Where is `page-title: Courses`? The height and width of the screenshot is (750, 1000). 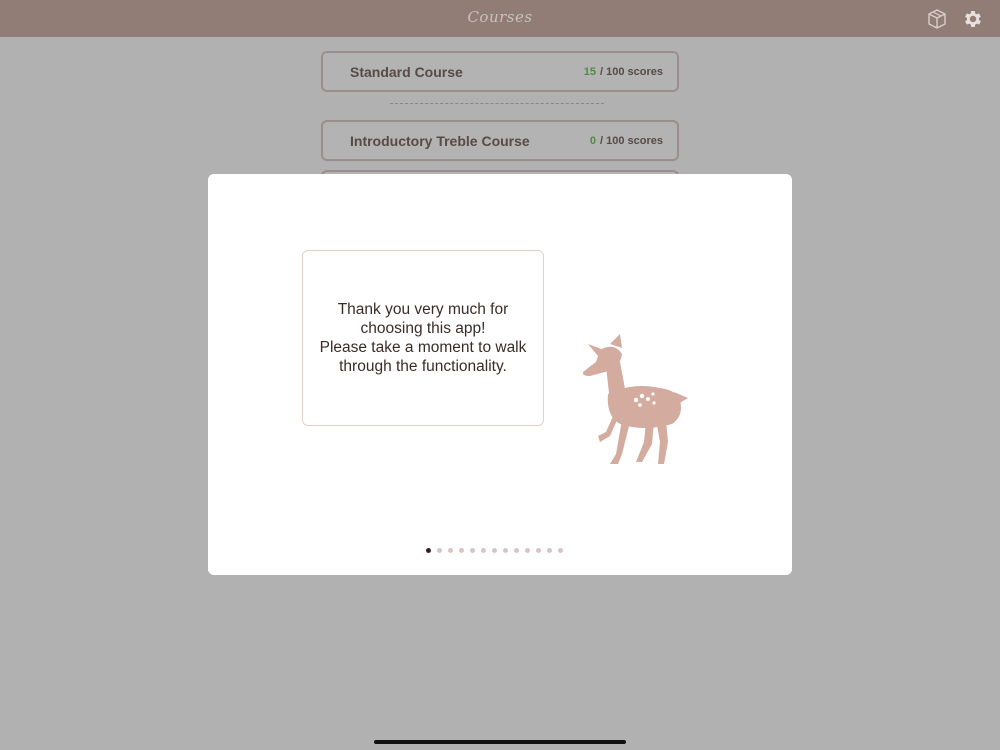
page-title: Courses is located at coordinates (500, 17).